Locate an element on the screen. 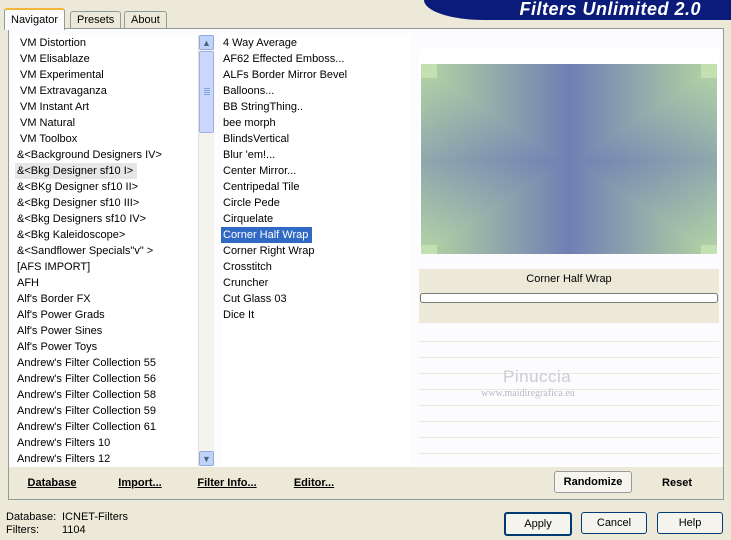 This screenshot has height=540, width=731. category-scrollbar: ▲ ▼ is located at coordinates (206, 250).